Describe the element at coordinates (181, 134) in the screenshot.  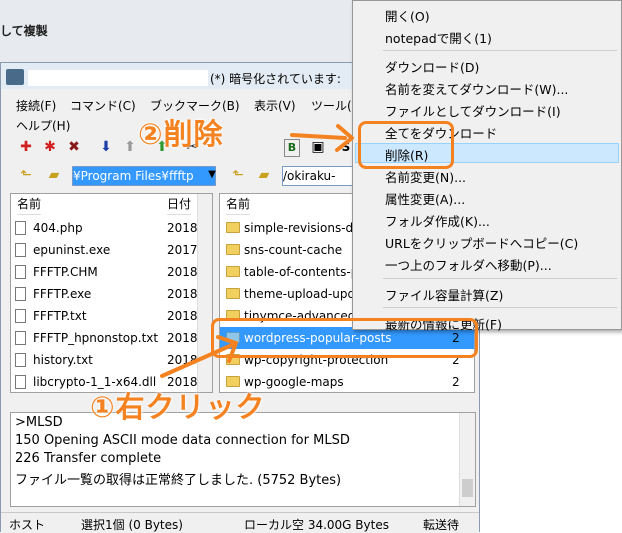
I see `annotation-delete-label: ②削除` at that location.